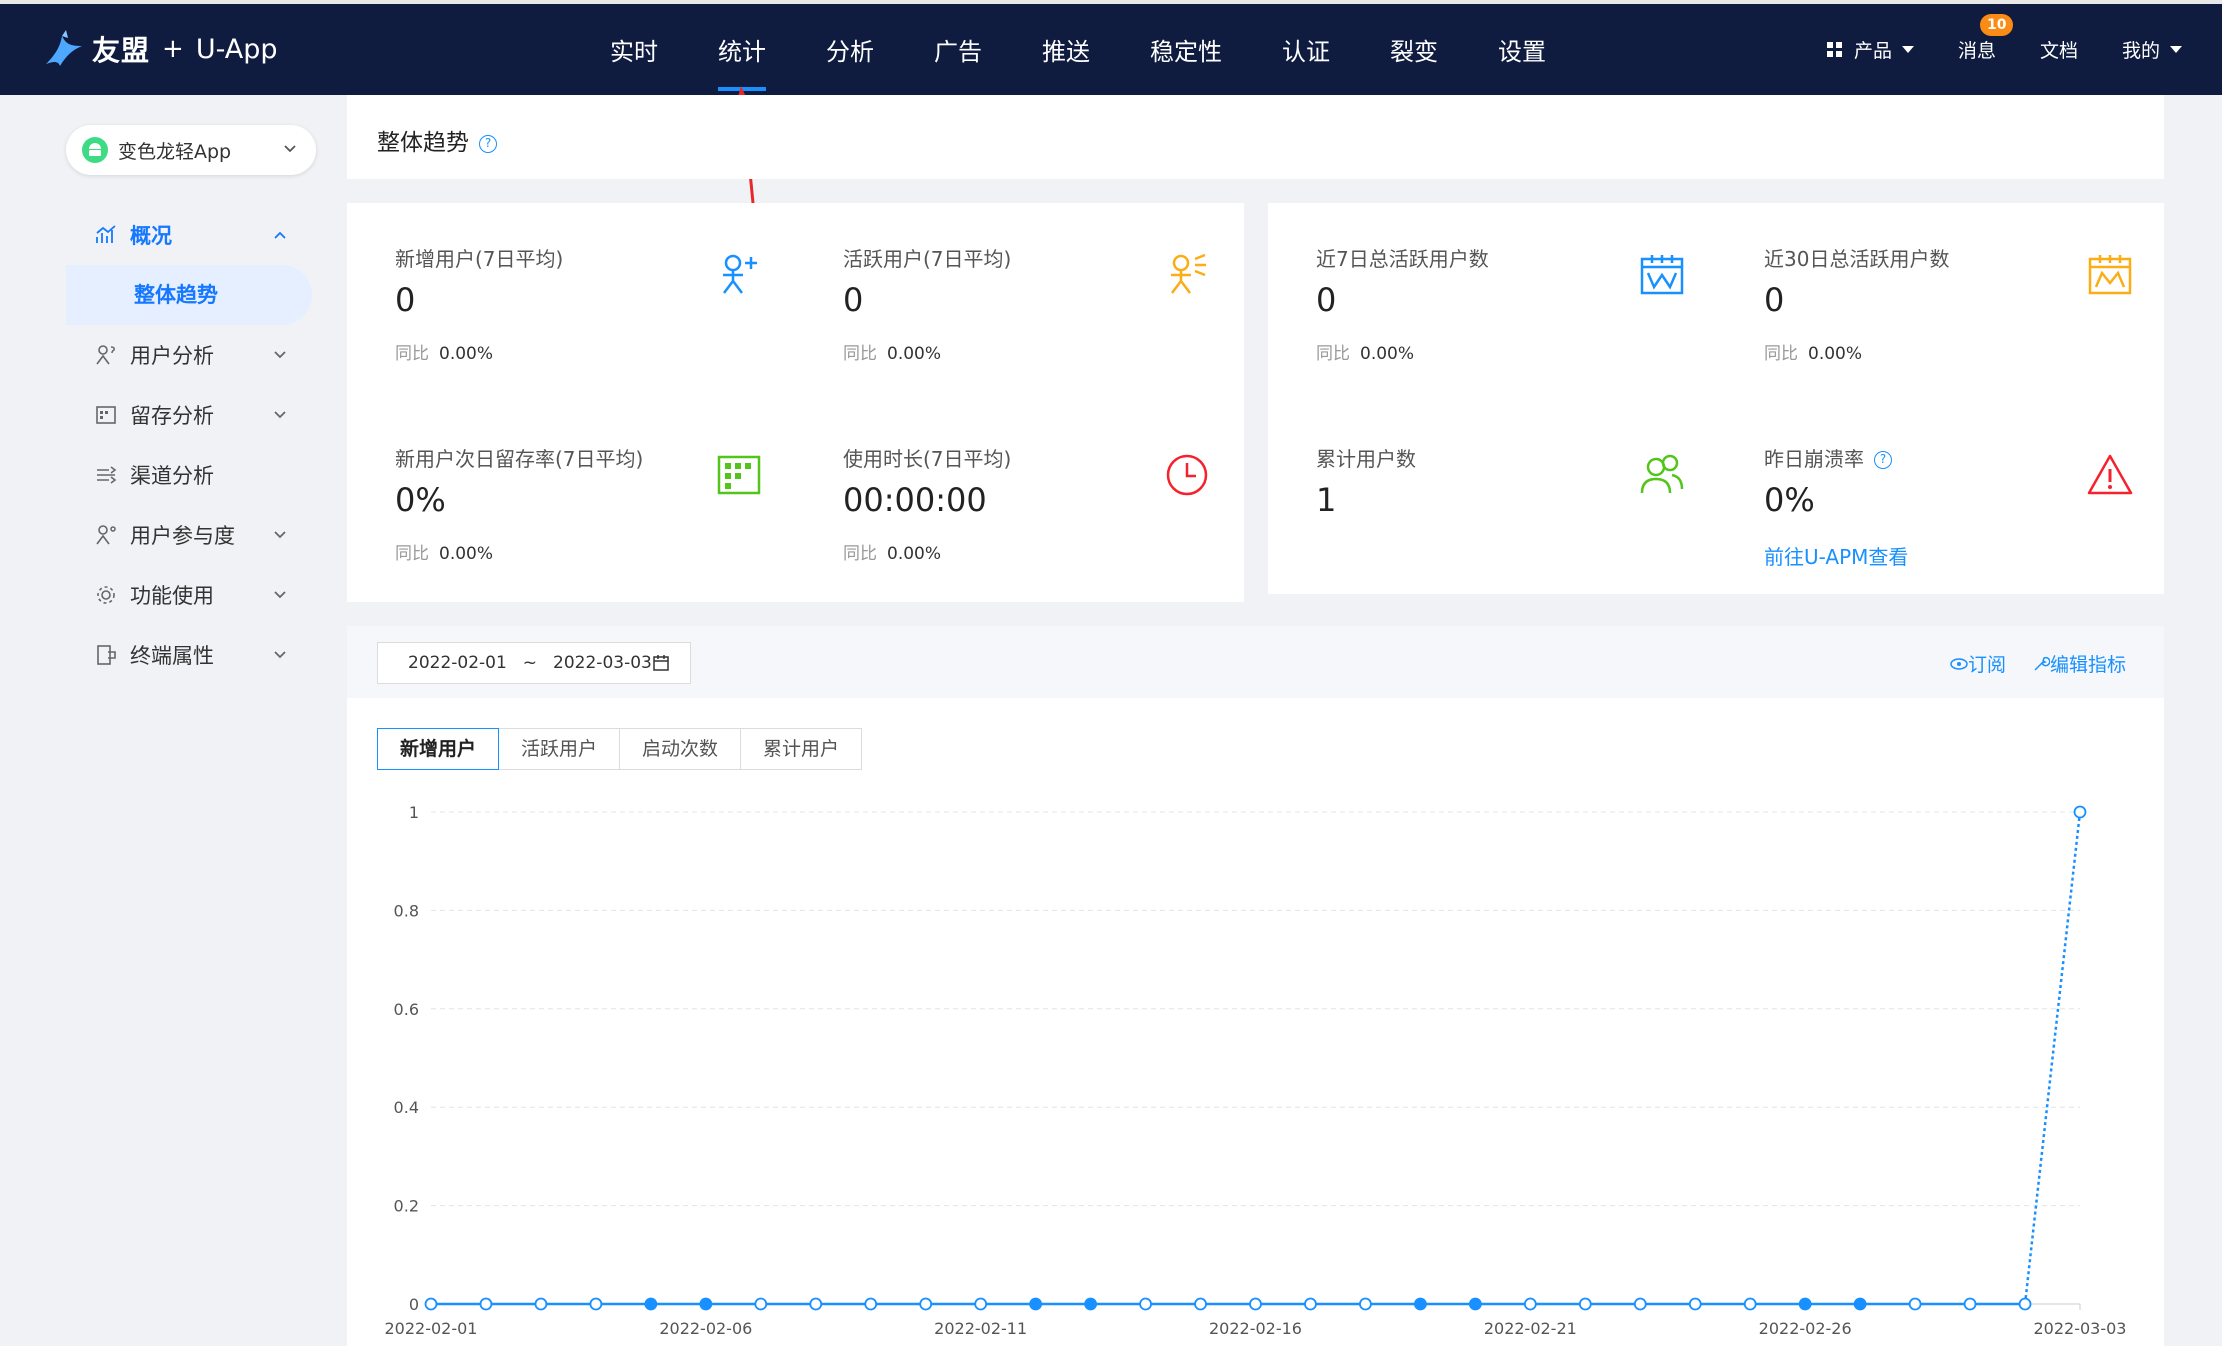  I want to click on calendar-icon, so click(661, 663).